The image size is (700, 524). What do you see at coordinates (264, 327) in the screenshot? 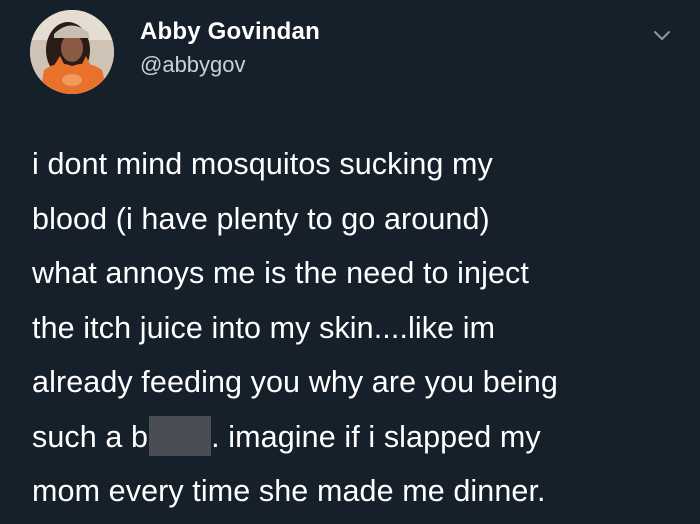
I see `tweet-line: the itch juice into my skin....like im` at bounding box center [264, 327].